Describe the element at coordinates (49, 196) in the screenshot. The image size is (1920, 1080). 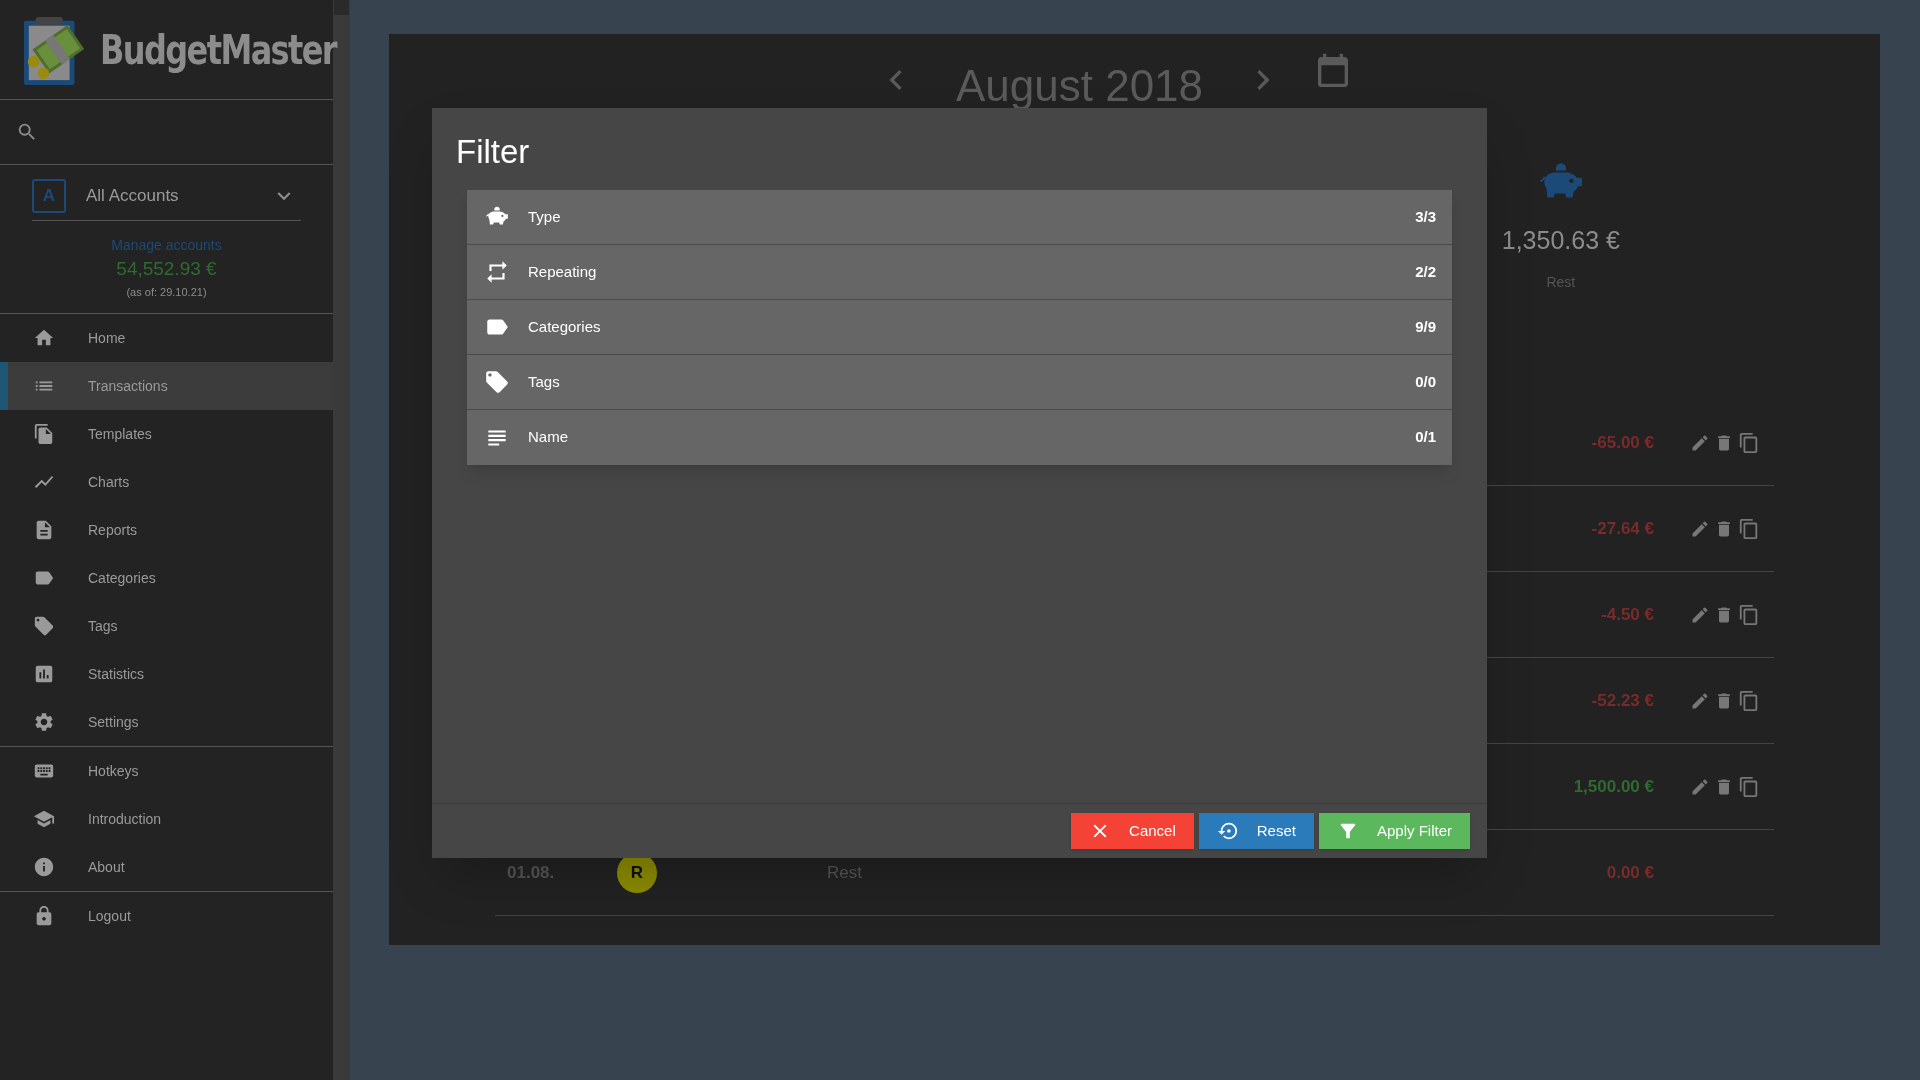
I see `account-avatar: A` at that location.